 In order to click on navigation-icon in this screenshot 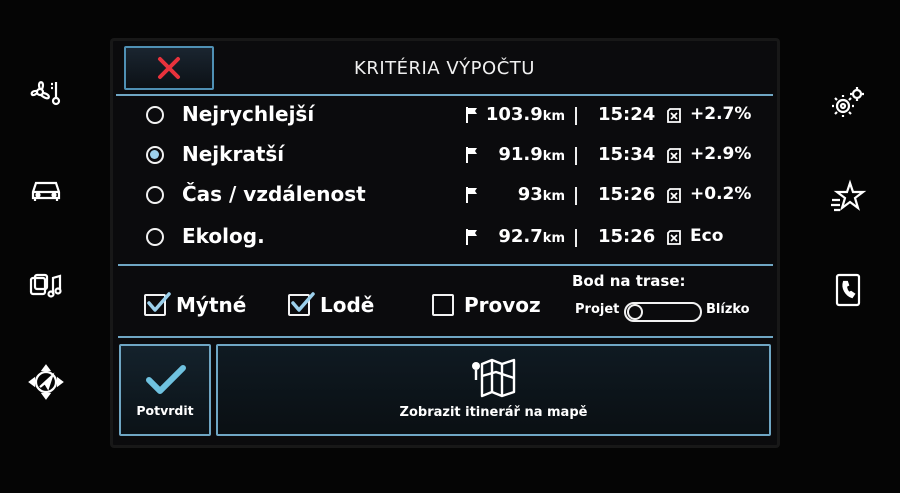, I will do `click(46, 382)`.